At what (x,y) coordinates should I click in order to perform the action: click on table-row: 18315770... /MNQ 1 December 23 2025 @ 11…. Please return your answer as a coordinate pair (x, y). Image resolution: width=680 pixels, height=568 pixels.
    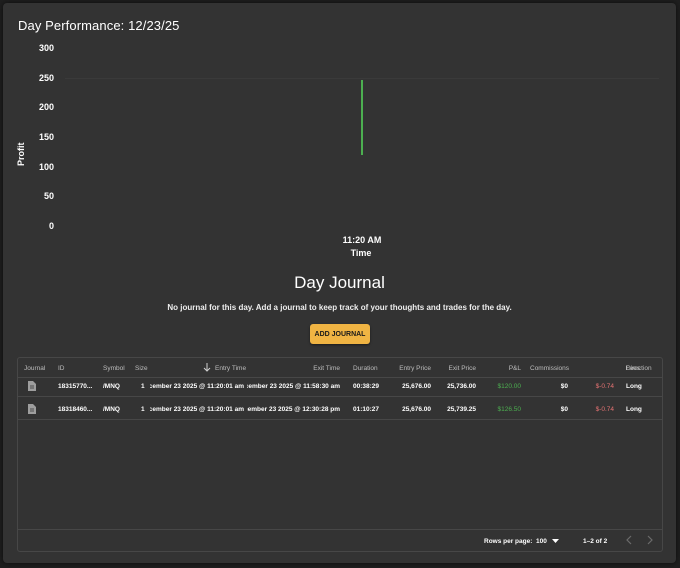
    Looking at the image, I should click on (340, 386).